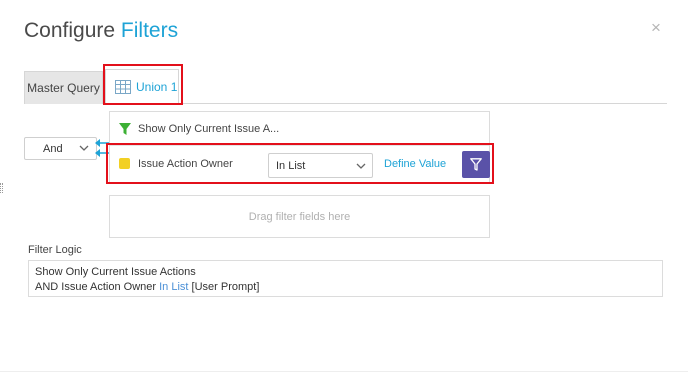 Image resolution: width=688 pixels, height=382 pixels. Describe the element at coordinates (320, 165) in the screenshot. I see `filter-operator-select: In List` at that location.